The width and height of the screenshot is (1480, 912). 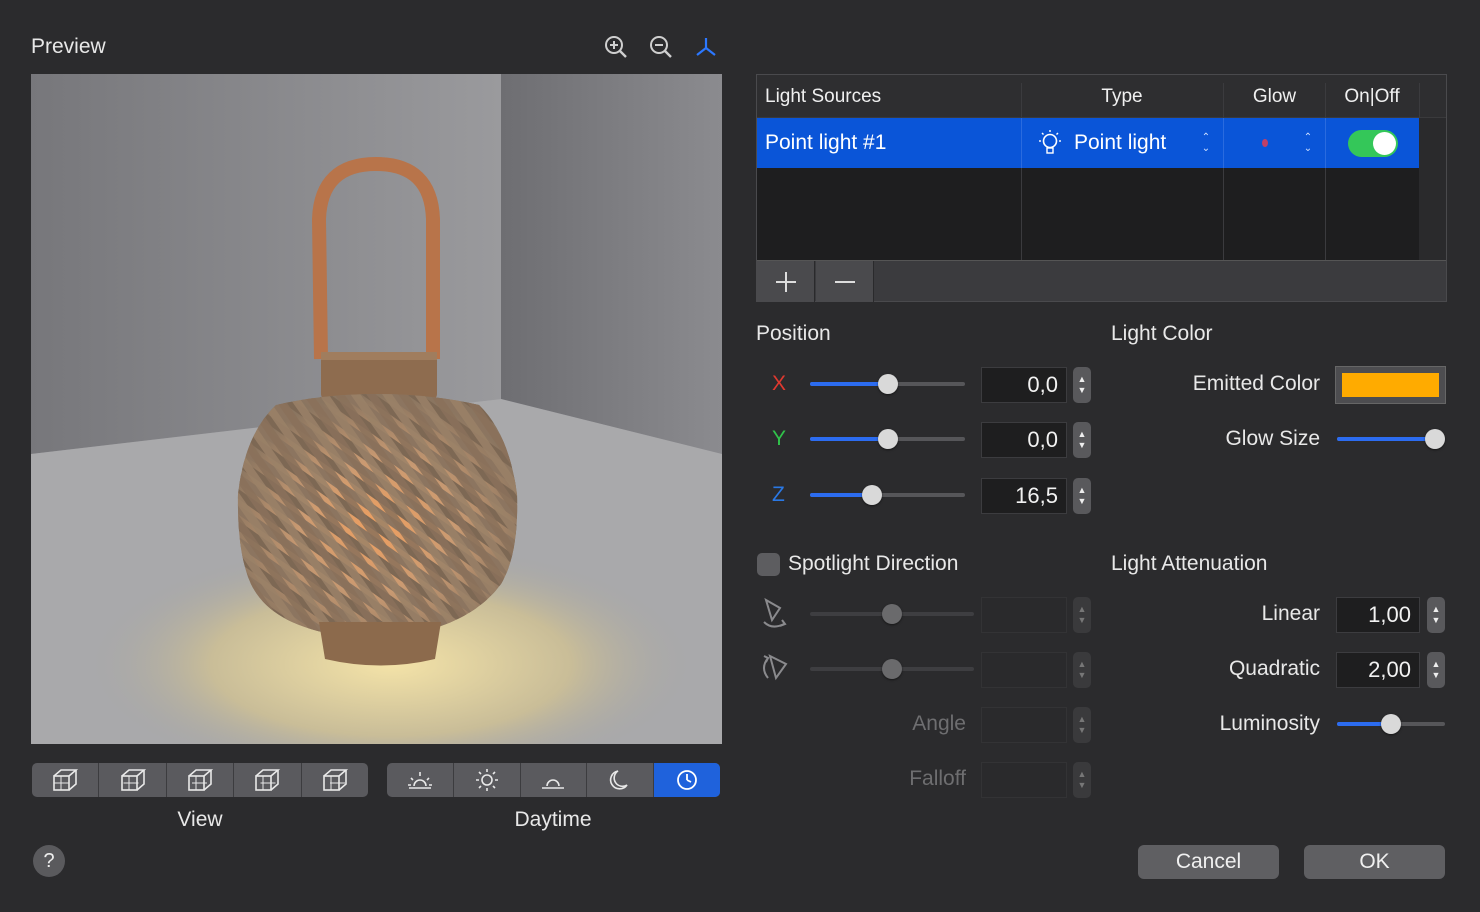 I want to click on table-header: Light Sources Type Glow On|Off, so click(x=1101, y=96).